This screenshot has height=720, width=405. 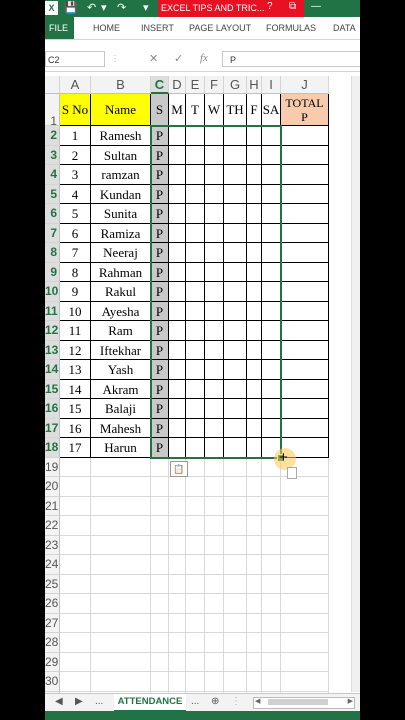 What do you see at coordinates (214, 85) in the screenshot?
I see `column-header-f: F` at bounding box center [214, 85].